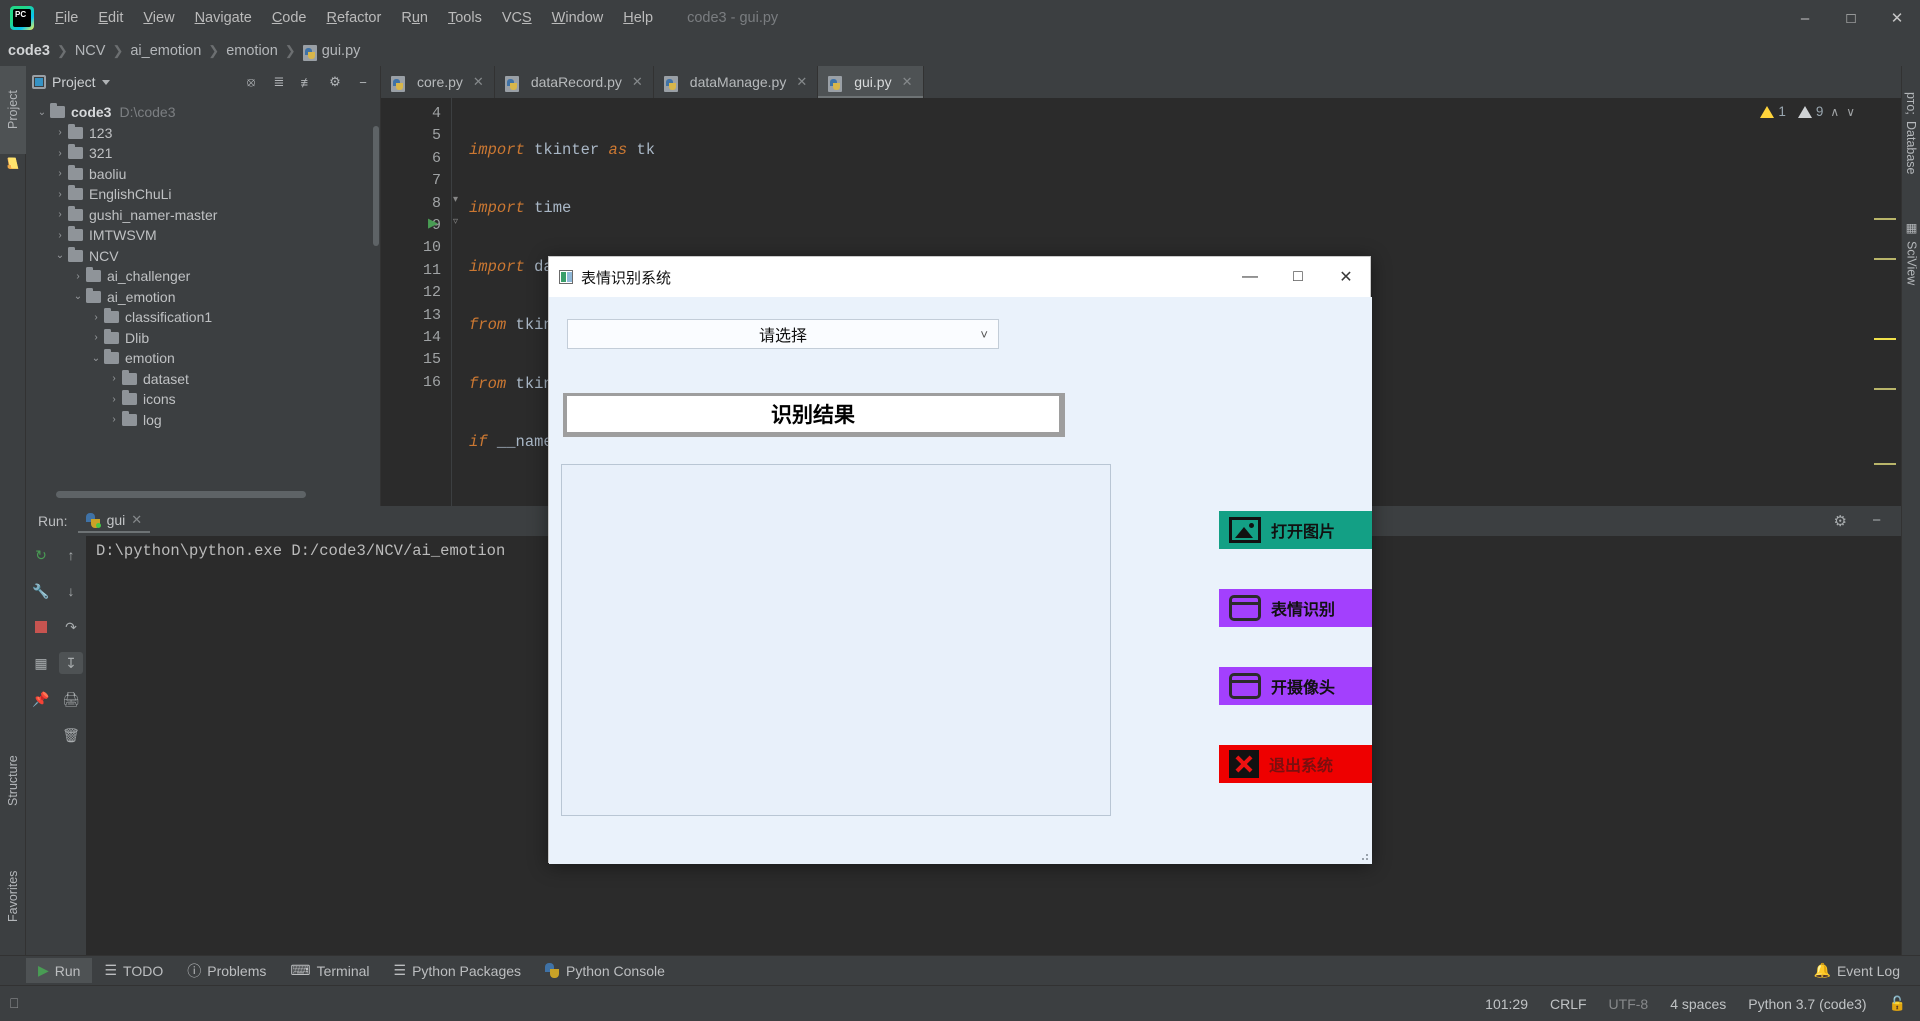 The width and height of the screenshot is (1920, 1021). I want to click on tree-item: › ai_challenger, so click(203, 276).